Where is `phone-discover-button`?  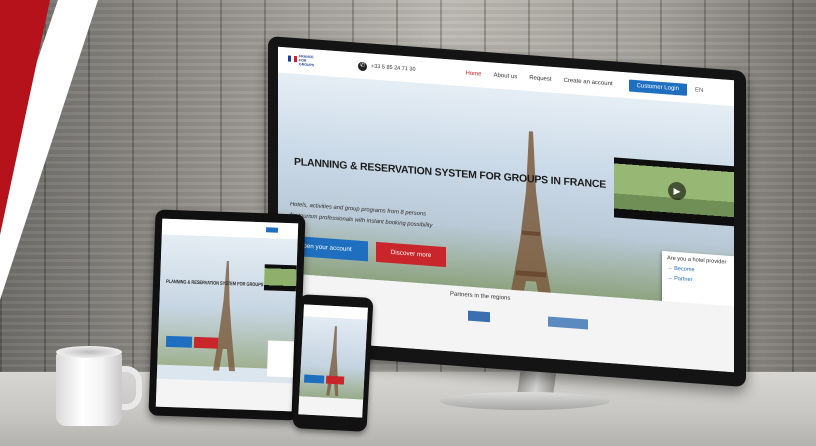 phone-discover-button is located at coordinates (335, 380).